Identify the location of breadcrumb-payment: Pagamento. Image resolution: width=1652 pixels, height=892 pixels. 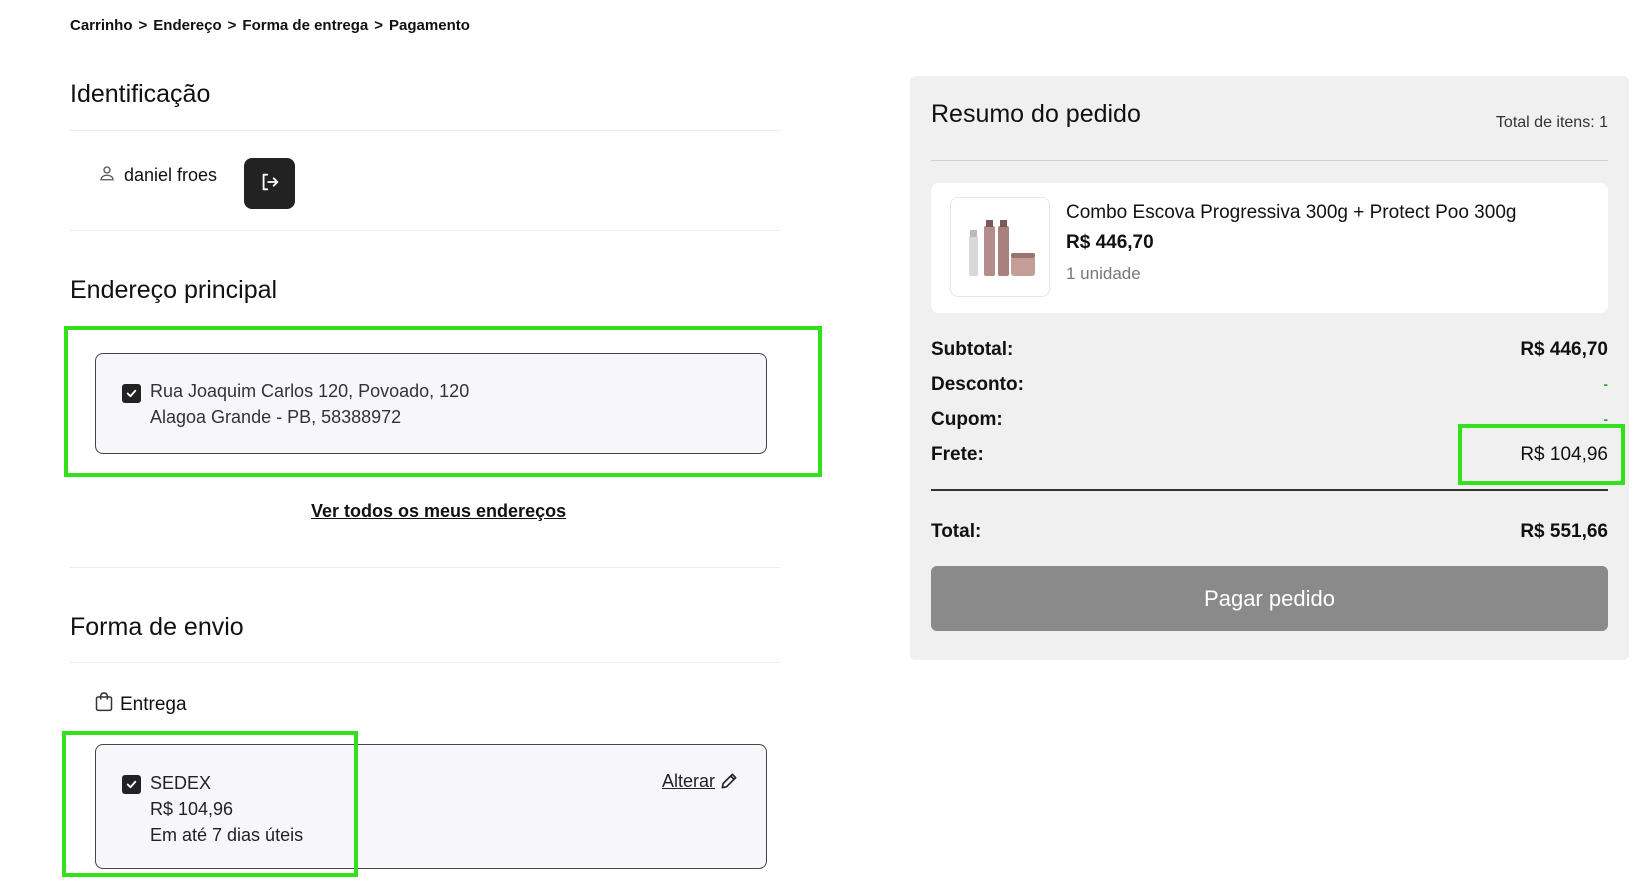
(429, 25).